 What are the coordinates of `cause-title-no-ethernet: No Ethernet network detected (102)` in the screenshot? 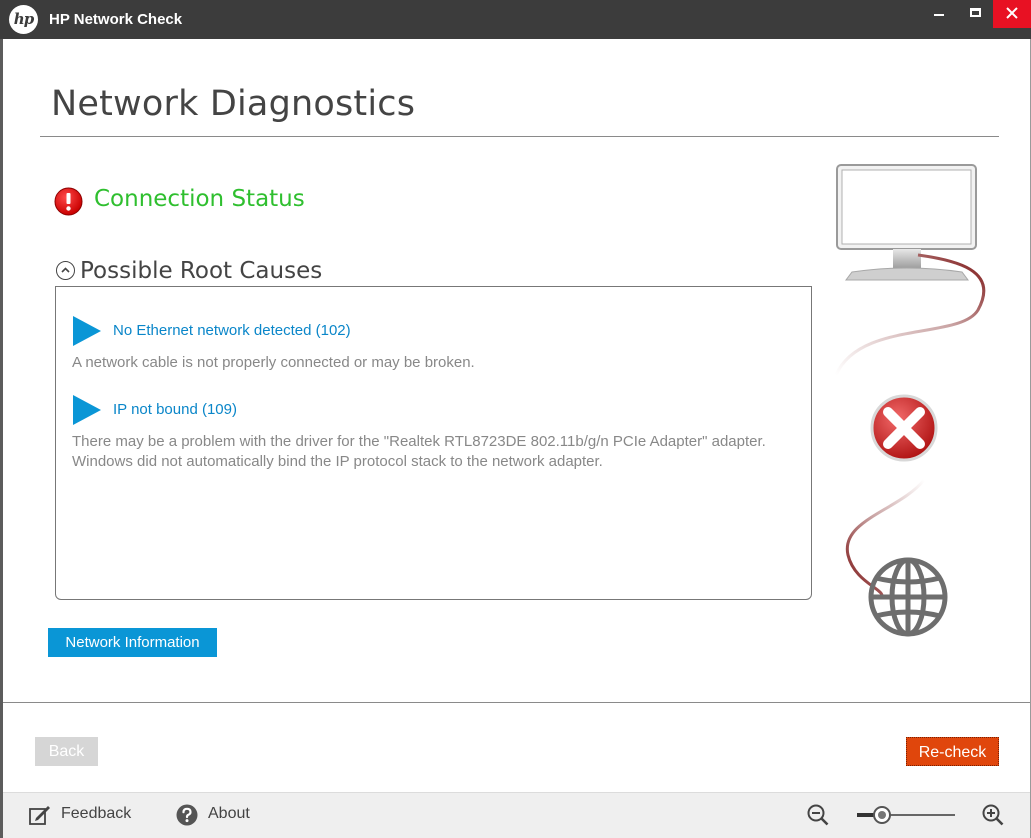 It's located at (232, 330).